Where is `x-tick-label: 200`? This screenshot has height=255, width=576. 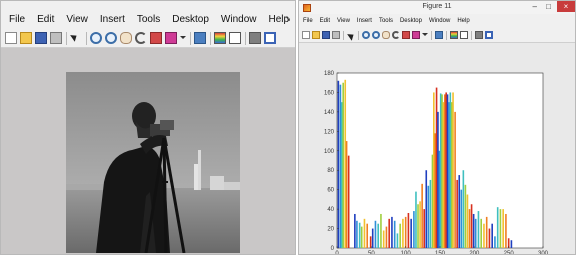
x-tick-label: 200 is located at coordinates (474, 253).